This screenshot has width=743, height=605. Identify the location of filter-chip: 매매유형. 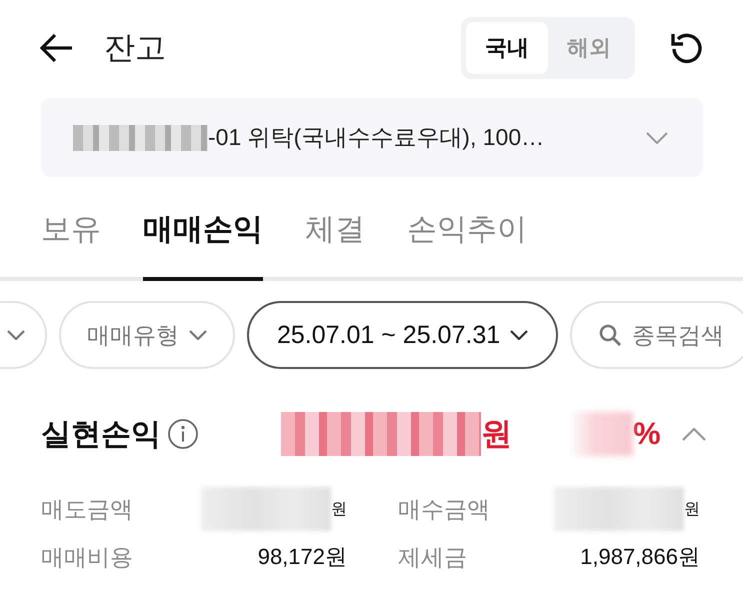
(147, 335).